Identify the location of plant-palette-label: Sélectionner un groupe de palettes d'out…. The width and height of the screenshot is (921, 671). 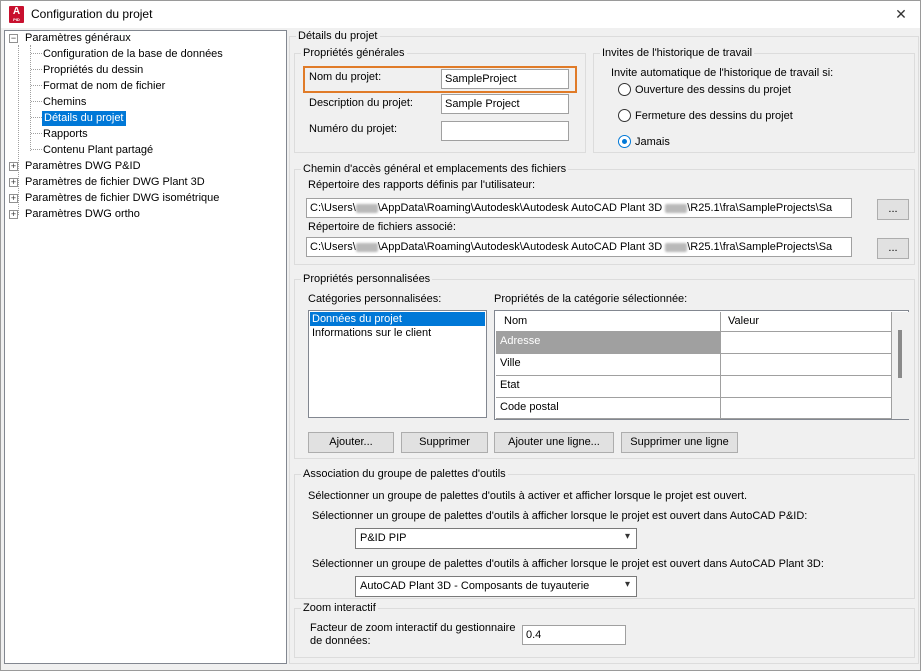
(568, 564).